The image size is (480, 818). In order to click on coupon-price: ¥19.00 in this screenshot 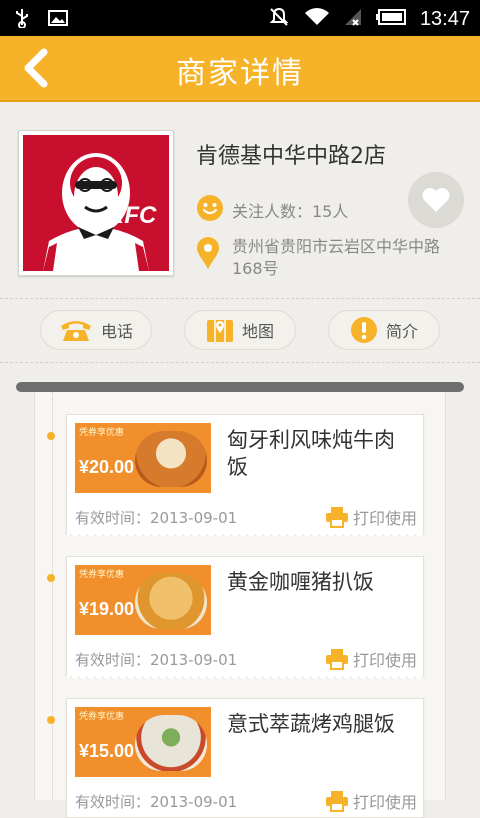, I will do `click(107, 609)`.